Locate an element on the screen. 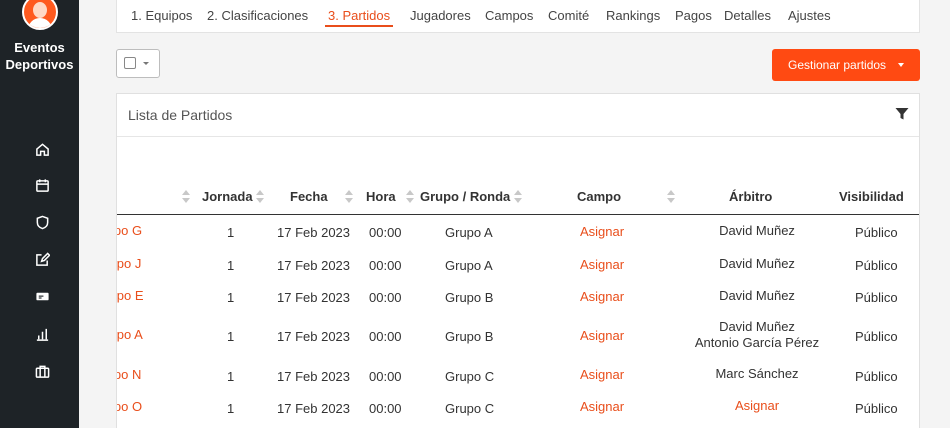 This screenshot has width=950, height=428. manage-matches-label: Gestionar partidos is located at coordinates (837, 65).